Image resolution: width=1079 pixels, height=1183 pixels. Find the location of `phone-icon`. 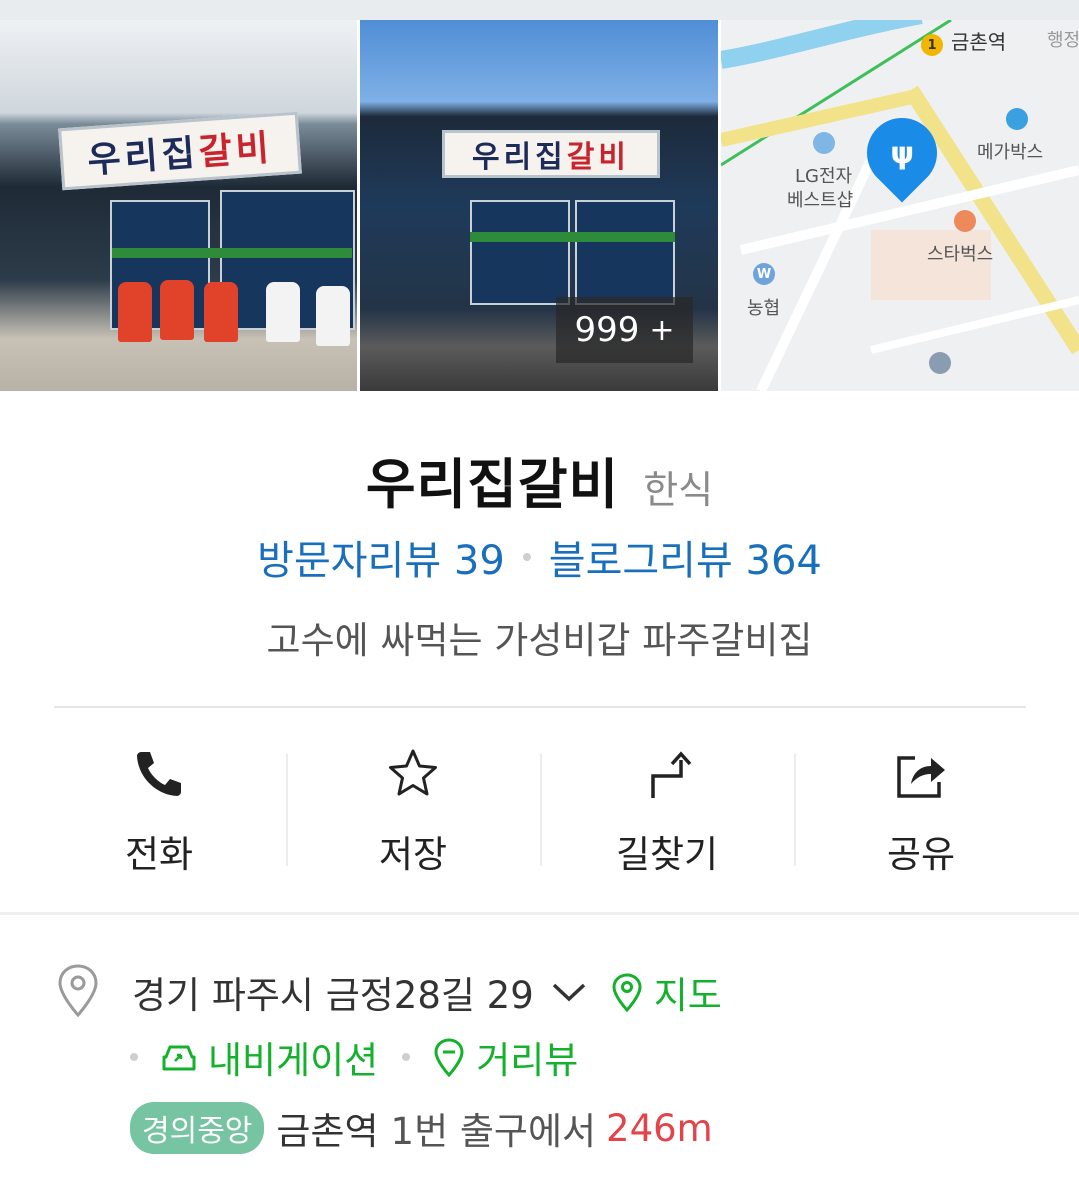

phone-icon is located at coordinates (159, 774).